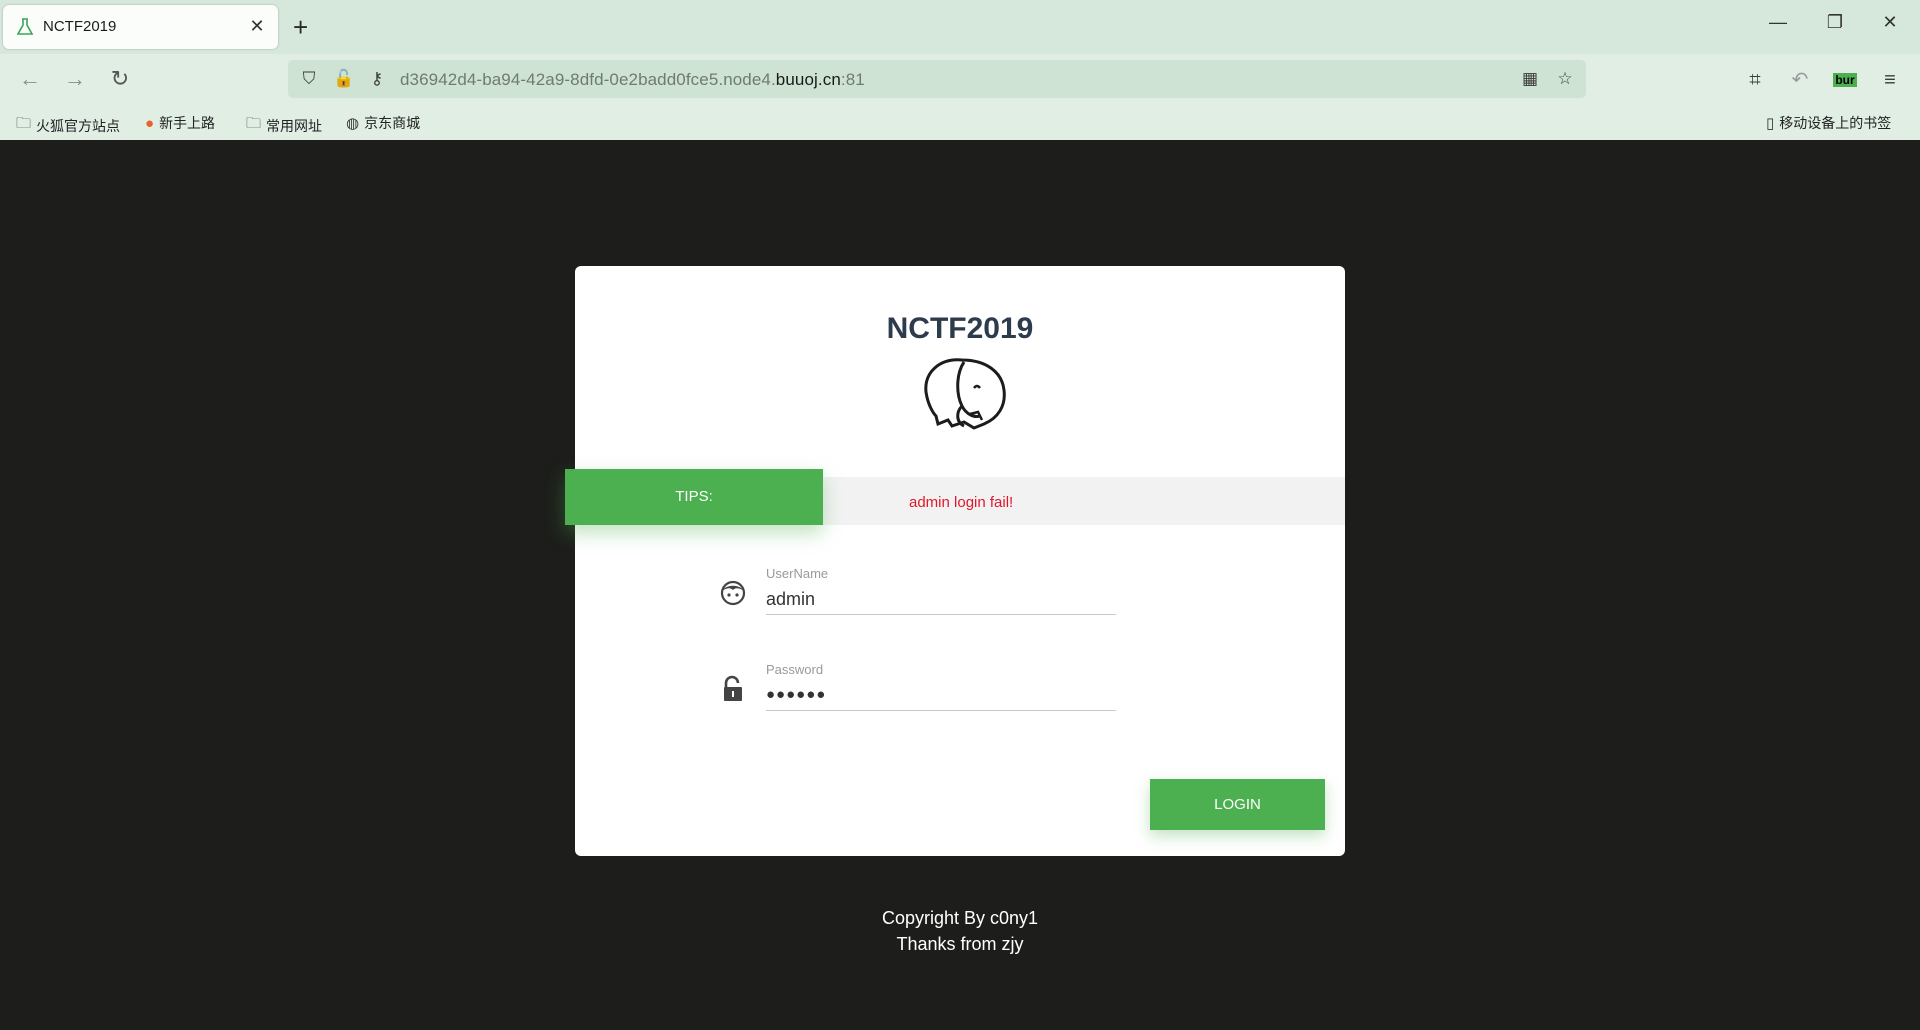 This screenshot has width=1920, height=1030. Describe the element at coordinates (960, 27) in the screenshot. I see `tab-bar: NCTF2019 ✕ + — ❐ ✕` at that location.